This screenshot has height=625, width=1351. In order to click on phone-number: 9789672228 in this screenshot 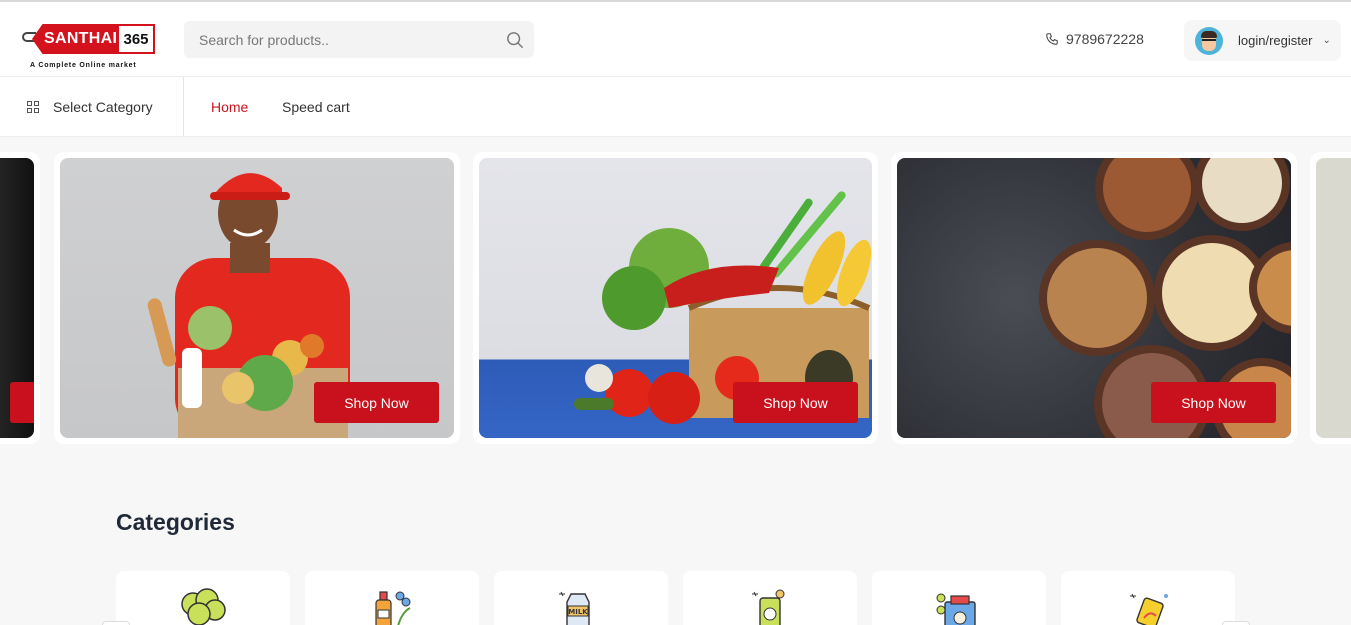, I will do `click(1105, 39)`.